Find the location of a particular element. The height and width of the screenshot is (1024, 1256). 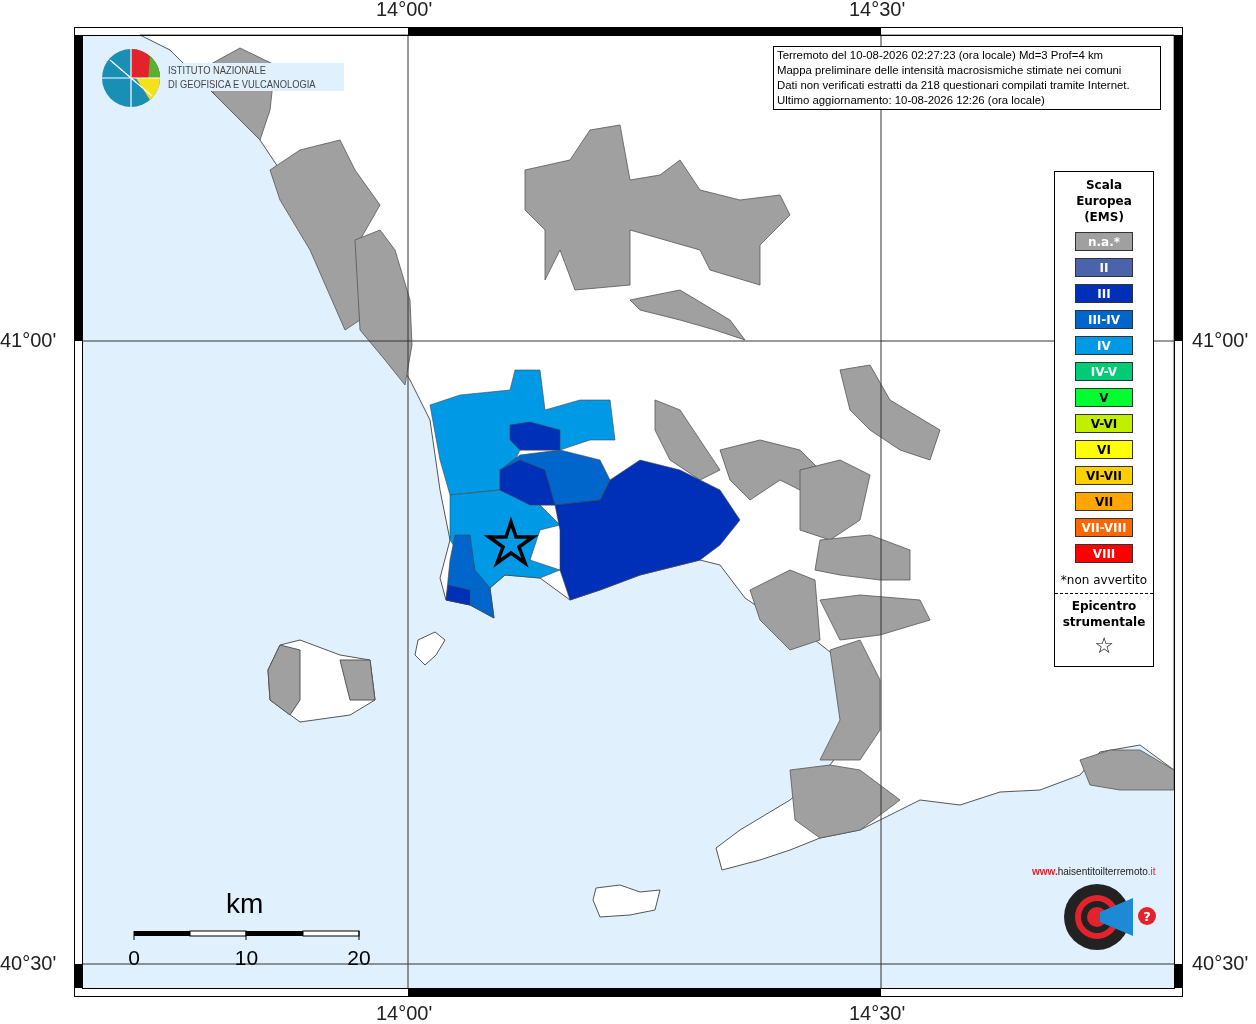

legend-title: Scala is located at coordinates (1104, 185).